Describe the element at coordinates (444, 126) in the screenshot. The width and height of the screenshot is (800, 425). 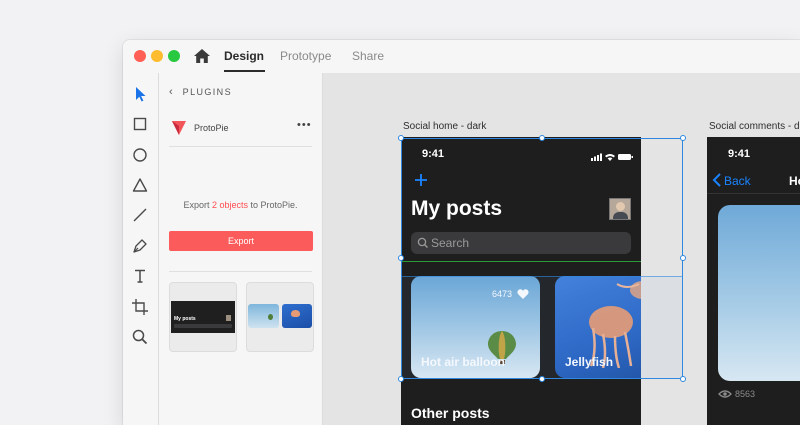
I see `artboard-label-social-home: Social home - dark` at that location.